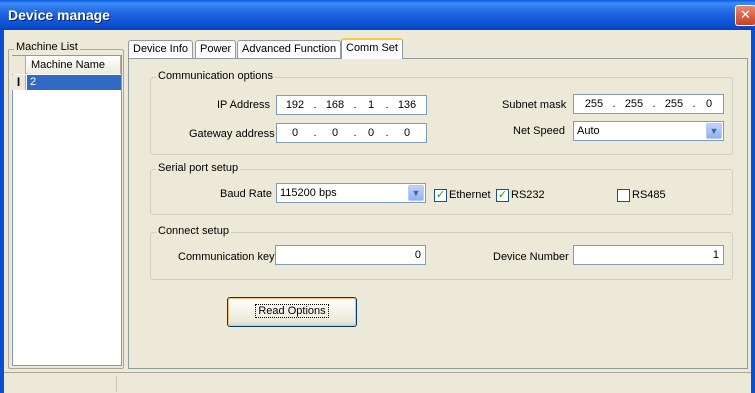 This screenshot has height=393, width=755. Describe the element at coordinates (216, 49) in the screenshot. I see `tab-power: Power` at that location.